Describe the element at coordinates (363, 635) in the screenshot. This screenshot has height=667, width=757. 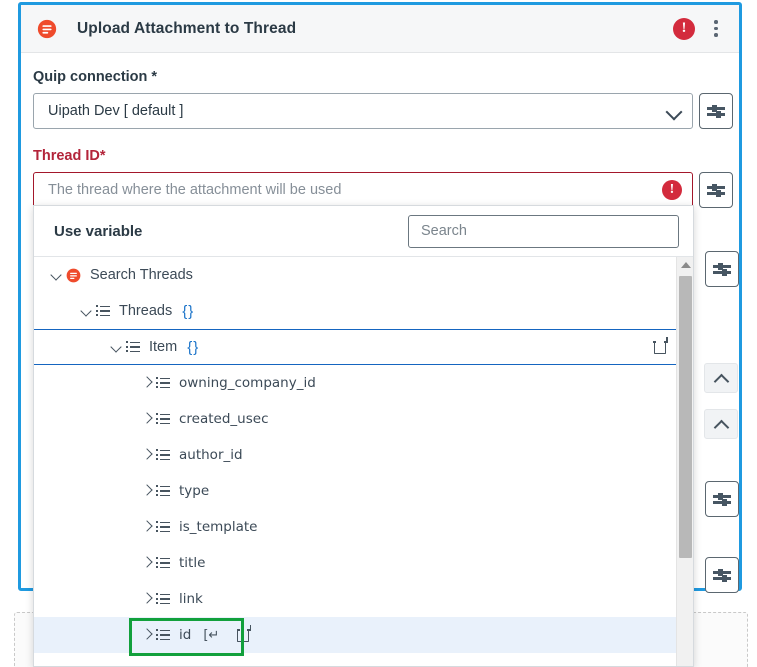
I see `tree-row: id [↵` at that location.